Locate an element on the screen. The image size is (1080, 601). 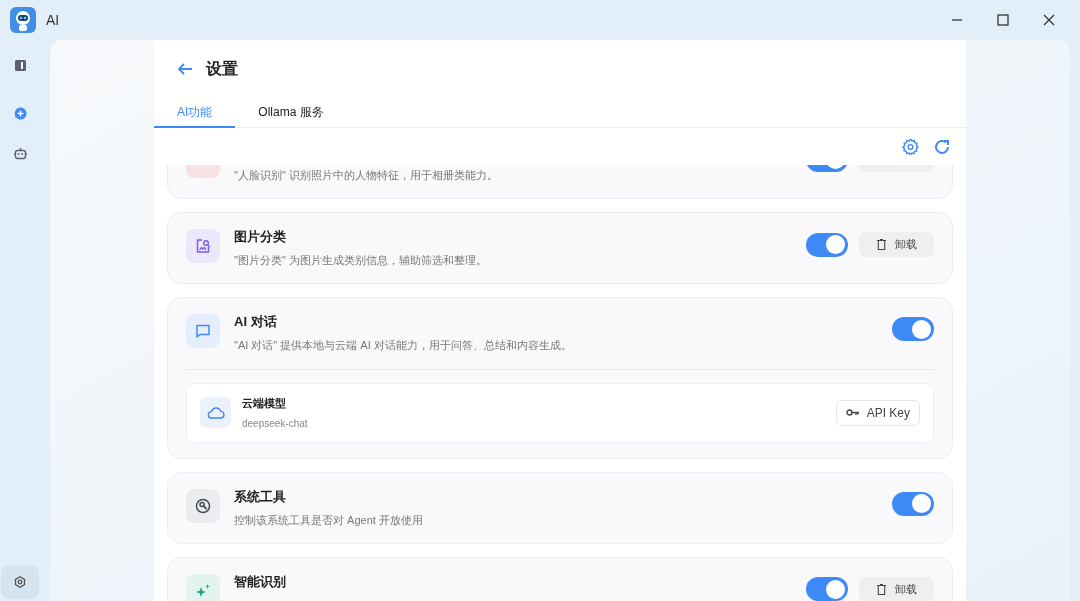
close-icon is located at coordinates (1049, 20).